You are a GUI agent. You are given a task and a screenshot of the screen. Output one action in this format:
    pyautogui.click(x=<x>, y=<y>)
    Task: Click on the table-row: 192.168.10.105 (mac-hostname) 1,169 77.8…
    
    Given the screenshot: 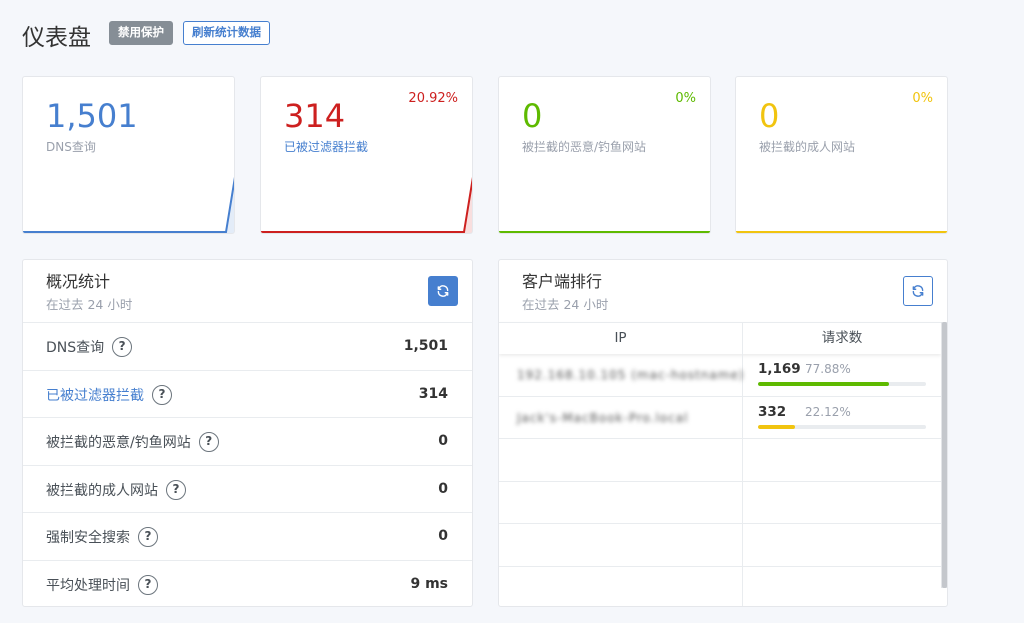 What is the action you would take?
    pyautogui.click(x=720, y=375)
    